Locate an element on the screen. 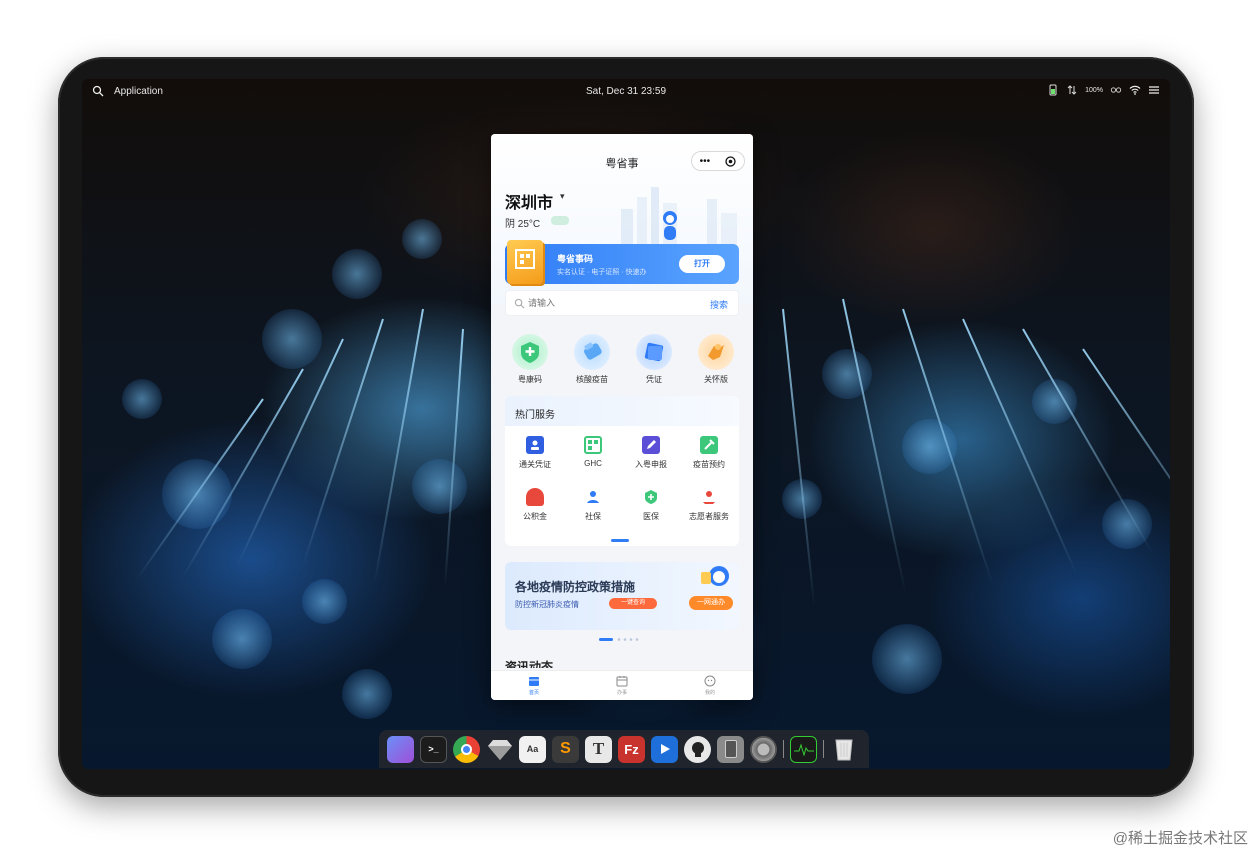 This screenshot has width=1256, height=856. service-volunteer: 志愿者服务 is located at coordinates (709, 505).